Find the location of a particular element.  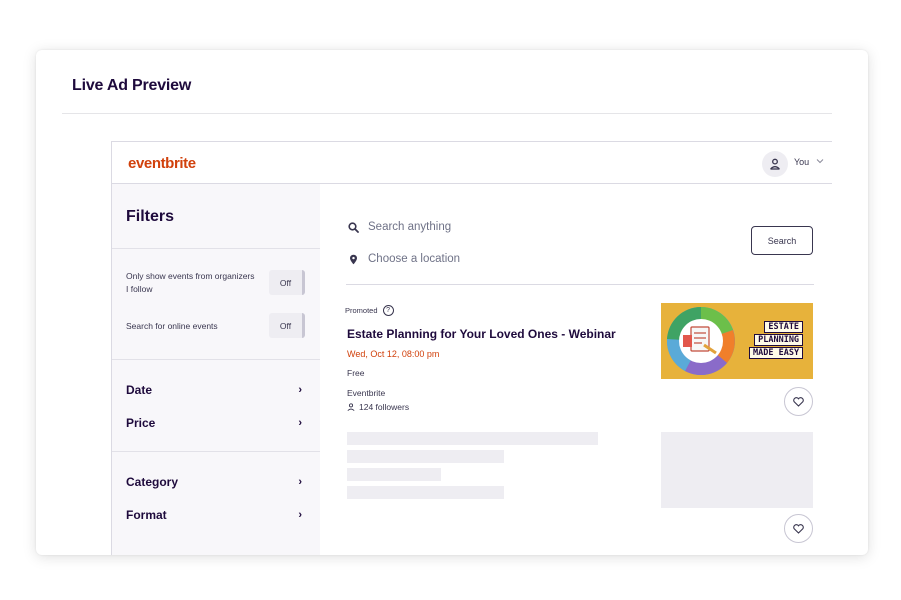

event-image: ESTATE PLANNING MADE EASY is located at coordinates (737, 341).